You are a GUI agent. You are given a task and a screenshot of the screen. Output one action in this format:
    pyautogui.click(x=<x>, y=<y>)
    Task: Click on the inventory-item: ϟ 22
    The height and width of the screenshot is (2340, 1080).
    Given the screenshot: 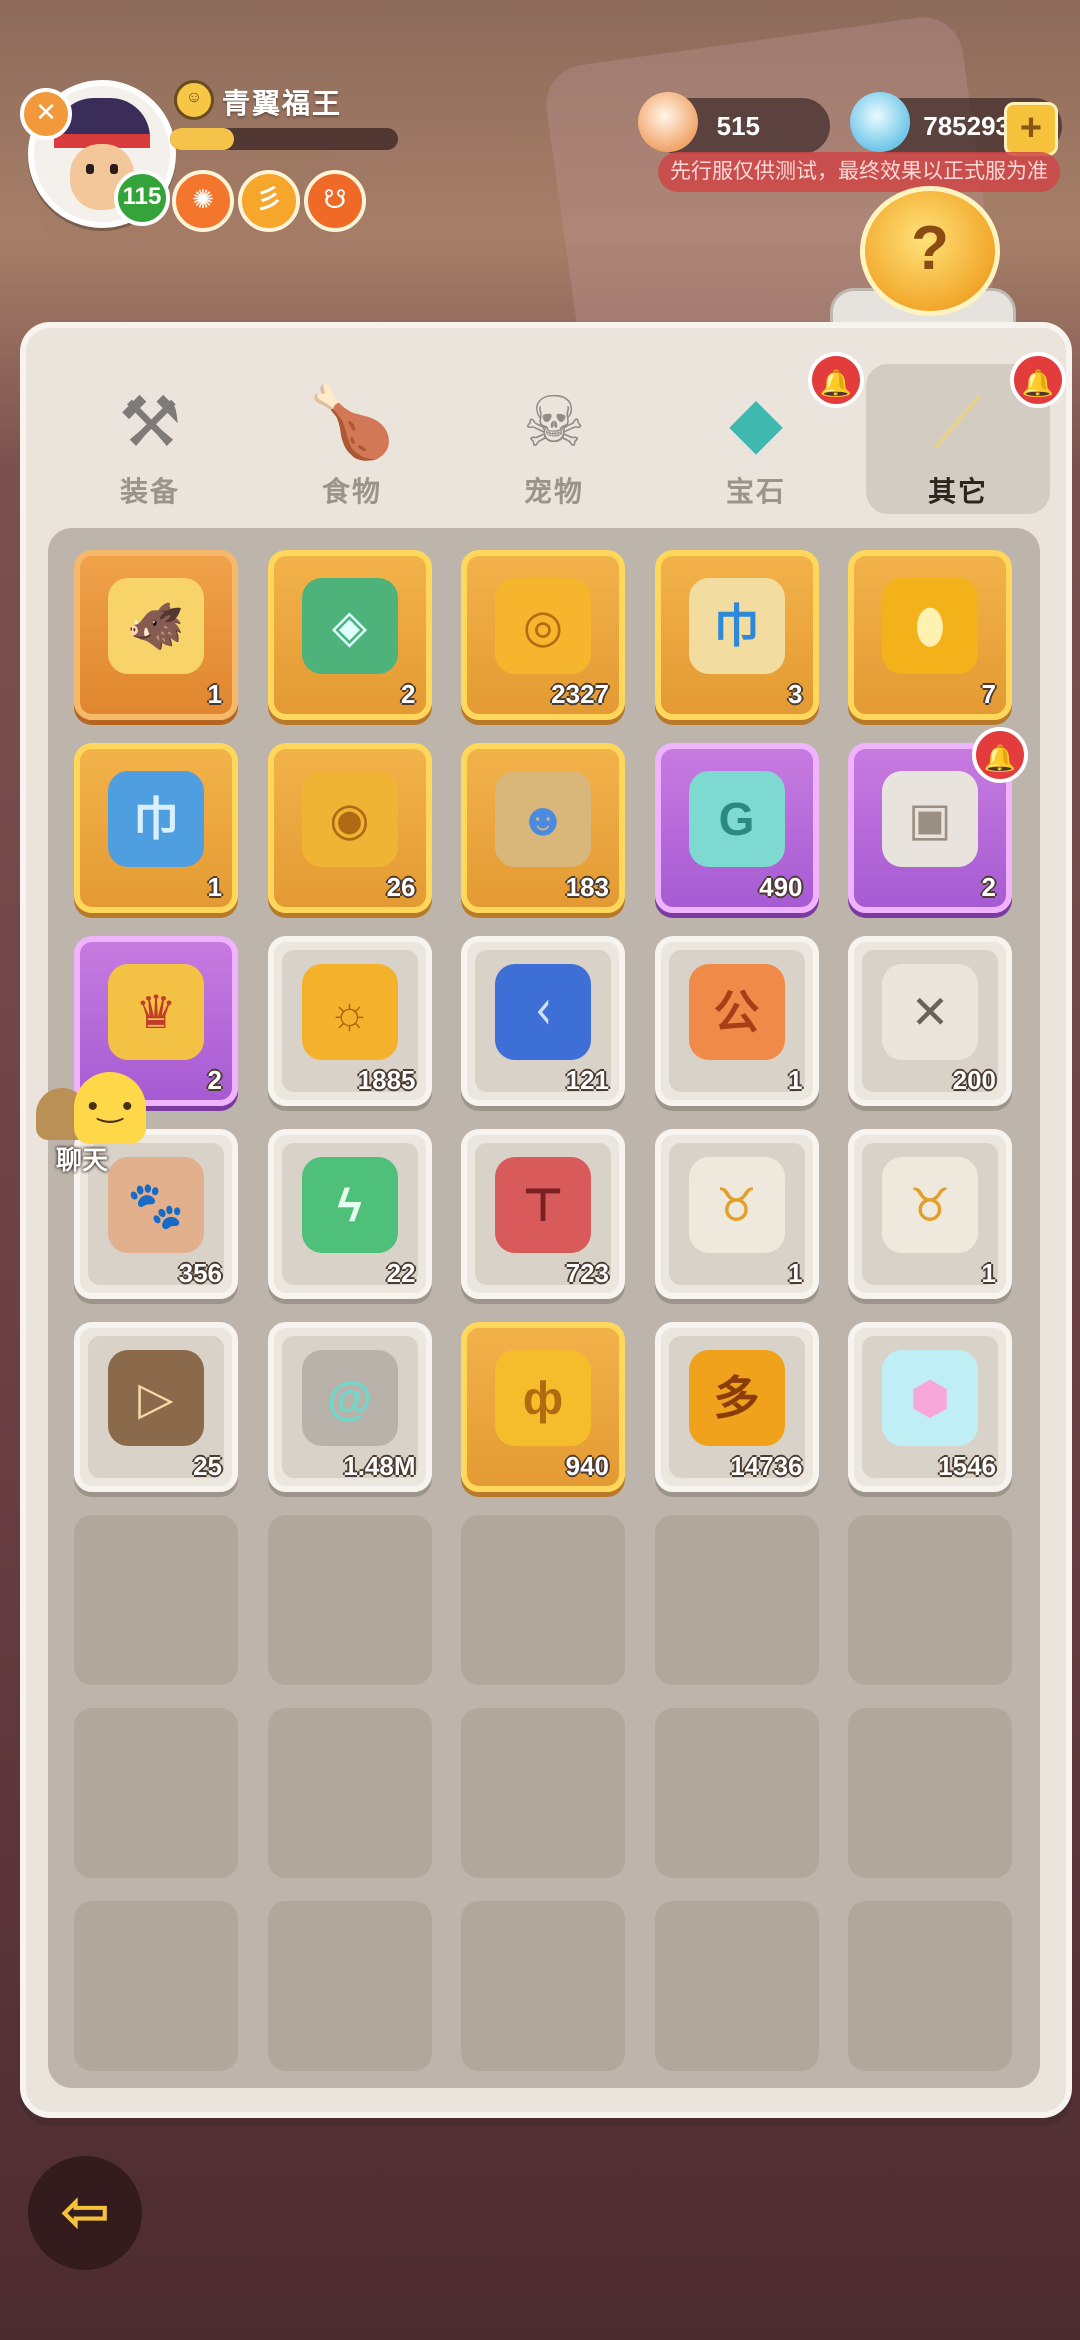 What is the action you would take?
    pyautogui.click(x=349, y=1214)
    